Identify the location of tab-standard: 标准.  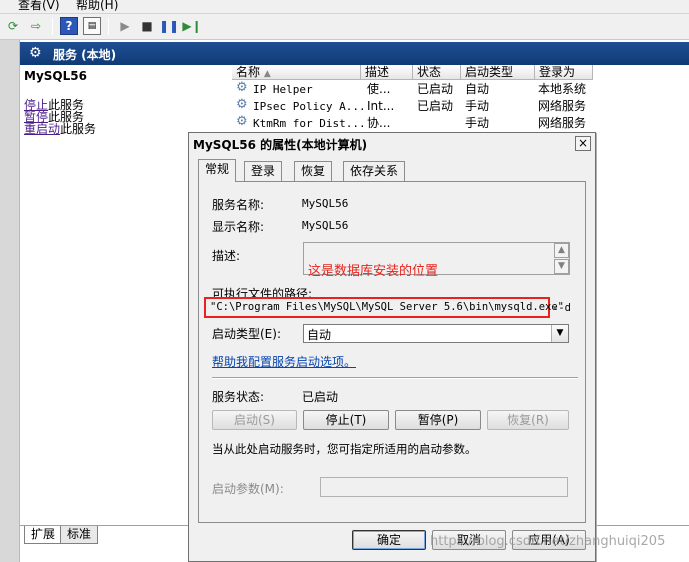
(79, 535).